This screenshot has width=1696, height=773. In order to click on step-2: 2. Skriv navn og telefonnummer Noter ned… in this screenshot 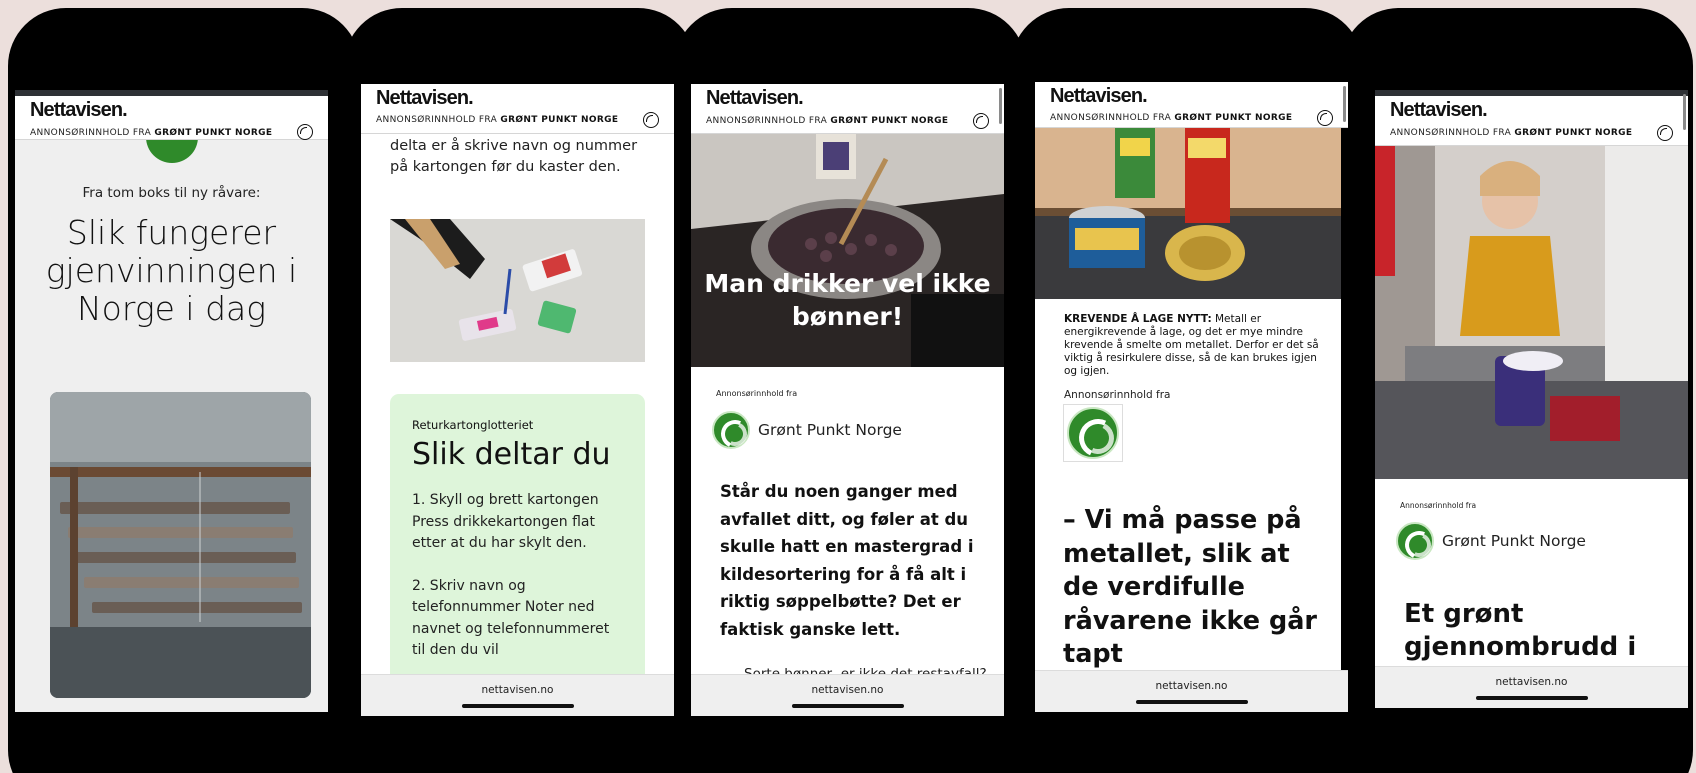, I will do `click(511, 618)`.